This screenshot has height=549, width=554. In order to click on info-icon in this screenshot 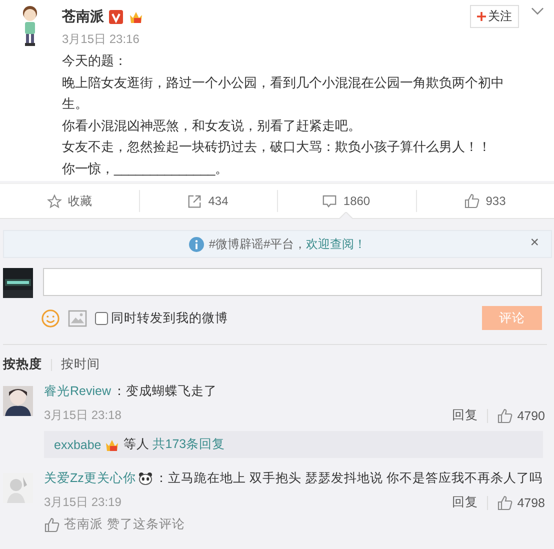, I will do `click(196, 244)`.